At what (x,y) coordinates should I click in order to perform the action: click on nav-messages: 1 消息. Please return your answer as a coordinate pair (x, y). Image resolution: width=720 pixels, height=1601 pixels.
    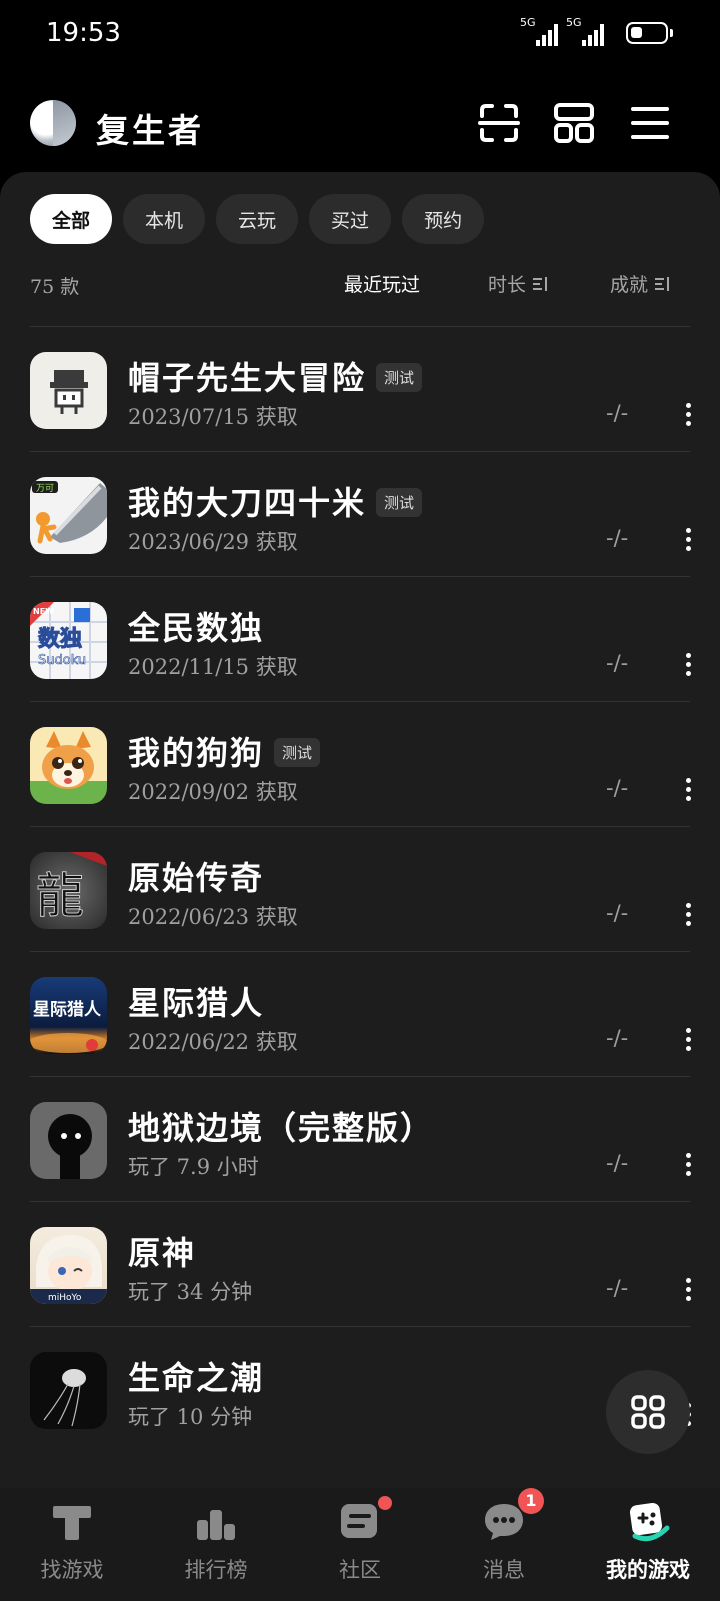
    Looking at the image, I should click on (504, 1544).